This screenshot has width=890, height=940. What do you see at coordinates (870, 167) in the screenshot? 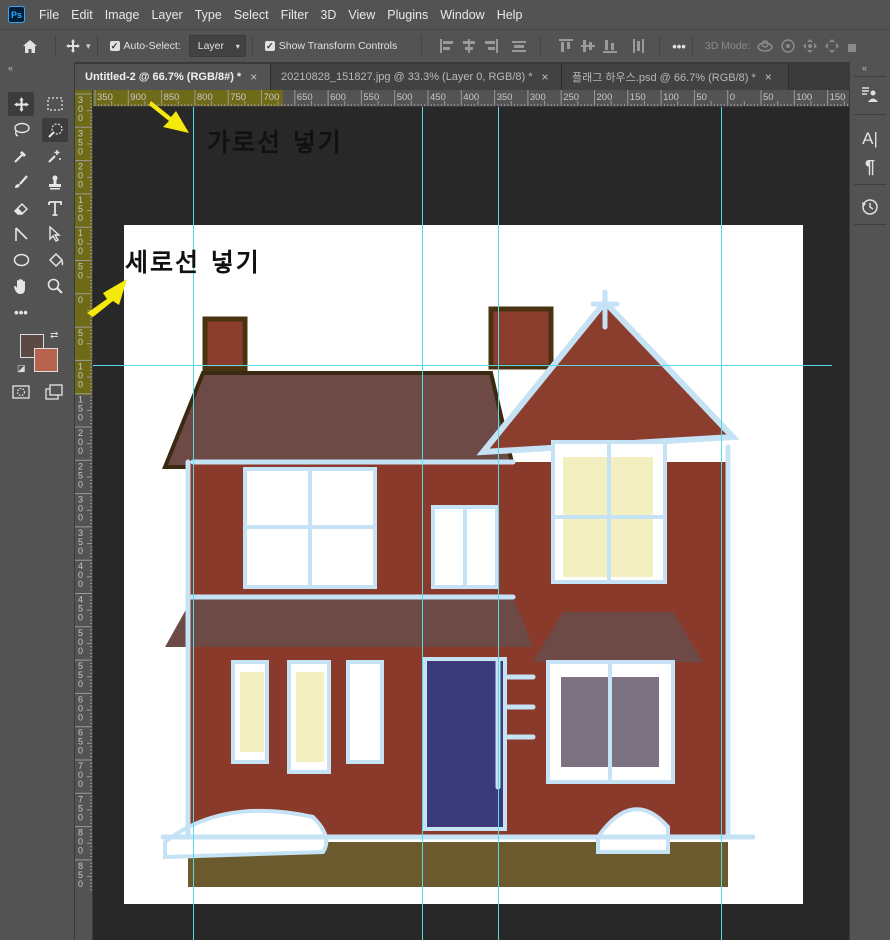
I see `paragraph-icon: ¶` at bounding box center [870, 167].